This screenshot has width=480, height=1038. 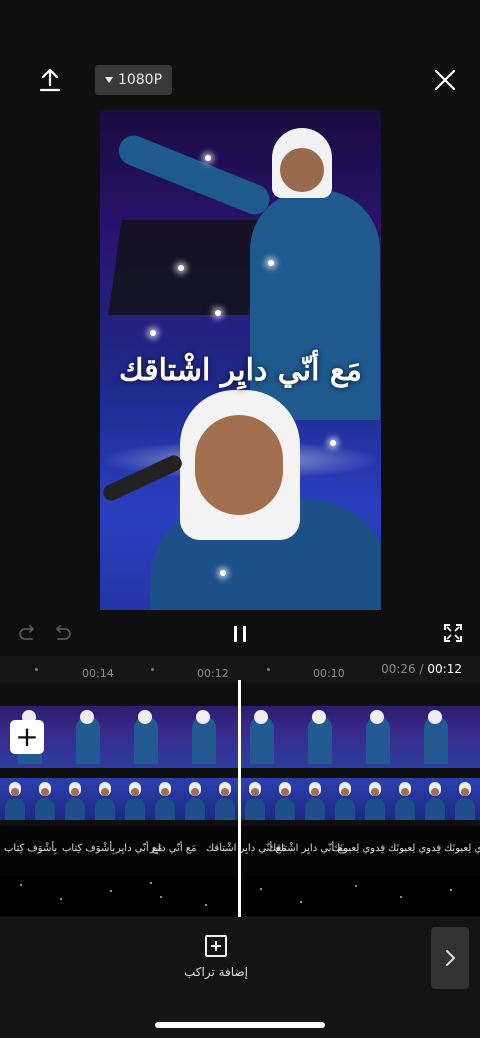 I want to click on singer-bottom-face, so click(x=239, y=465).